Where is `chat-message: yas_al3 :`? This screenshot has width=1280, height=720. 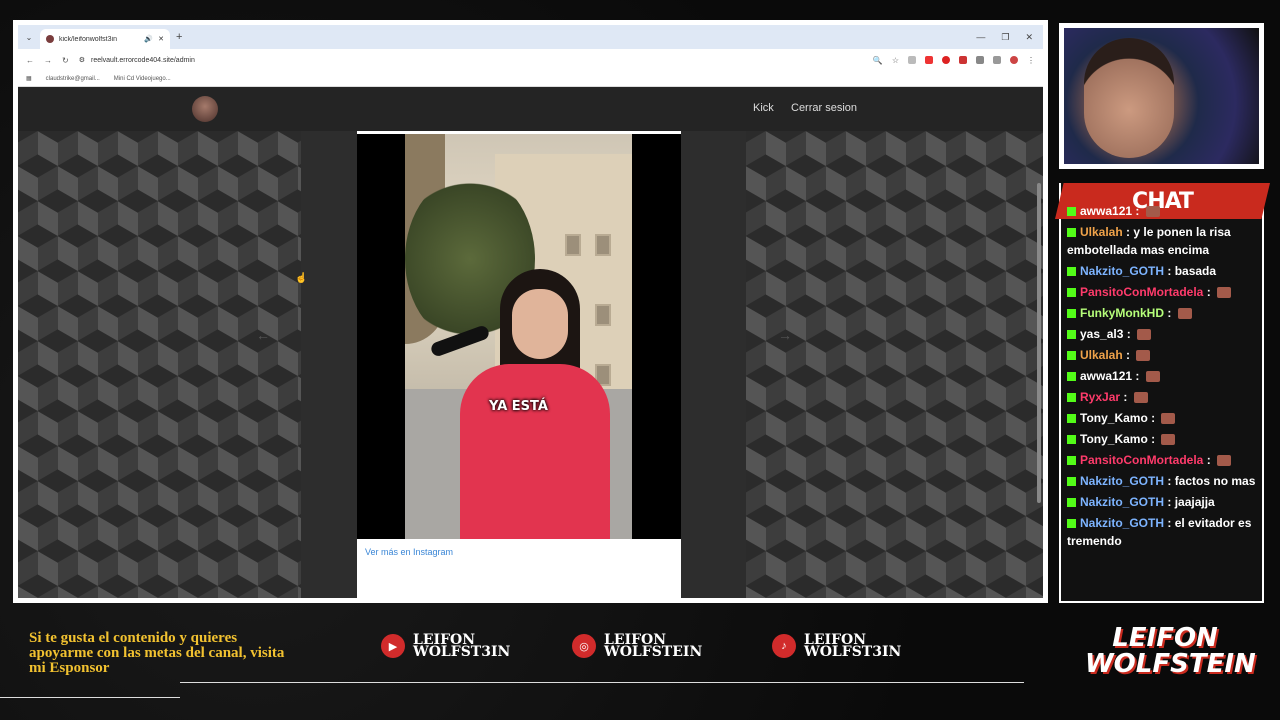 chat-message: yas_al3 : is located at coordinates (1161, 334).